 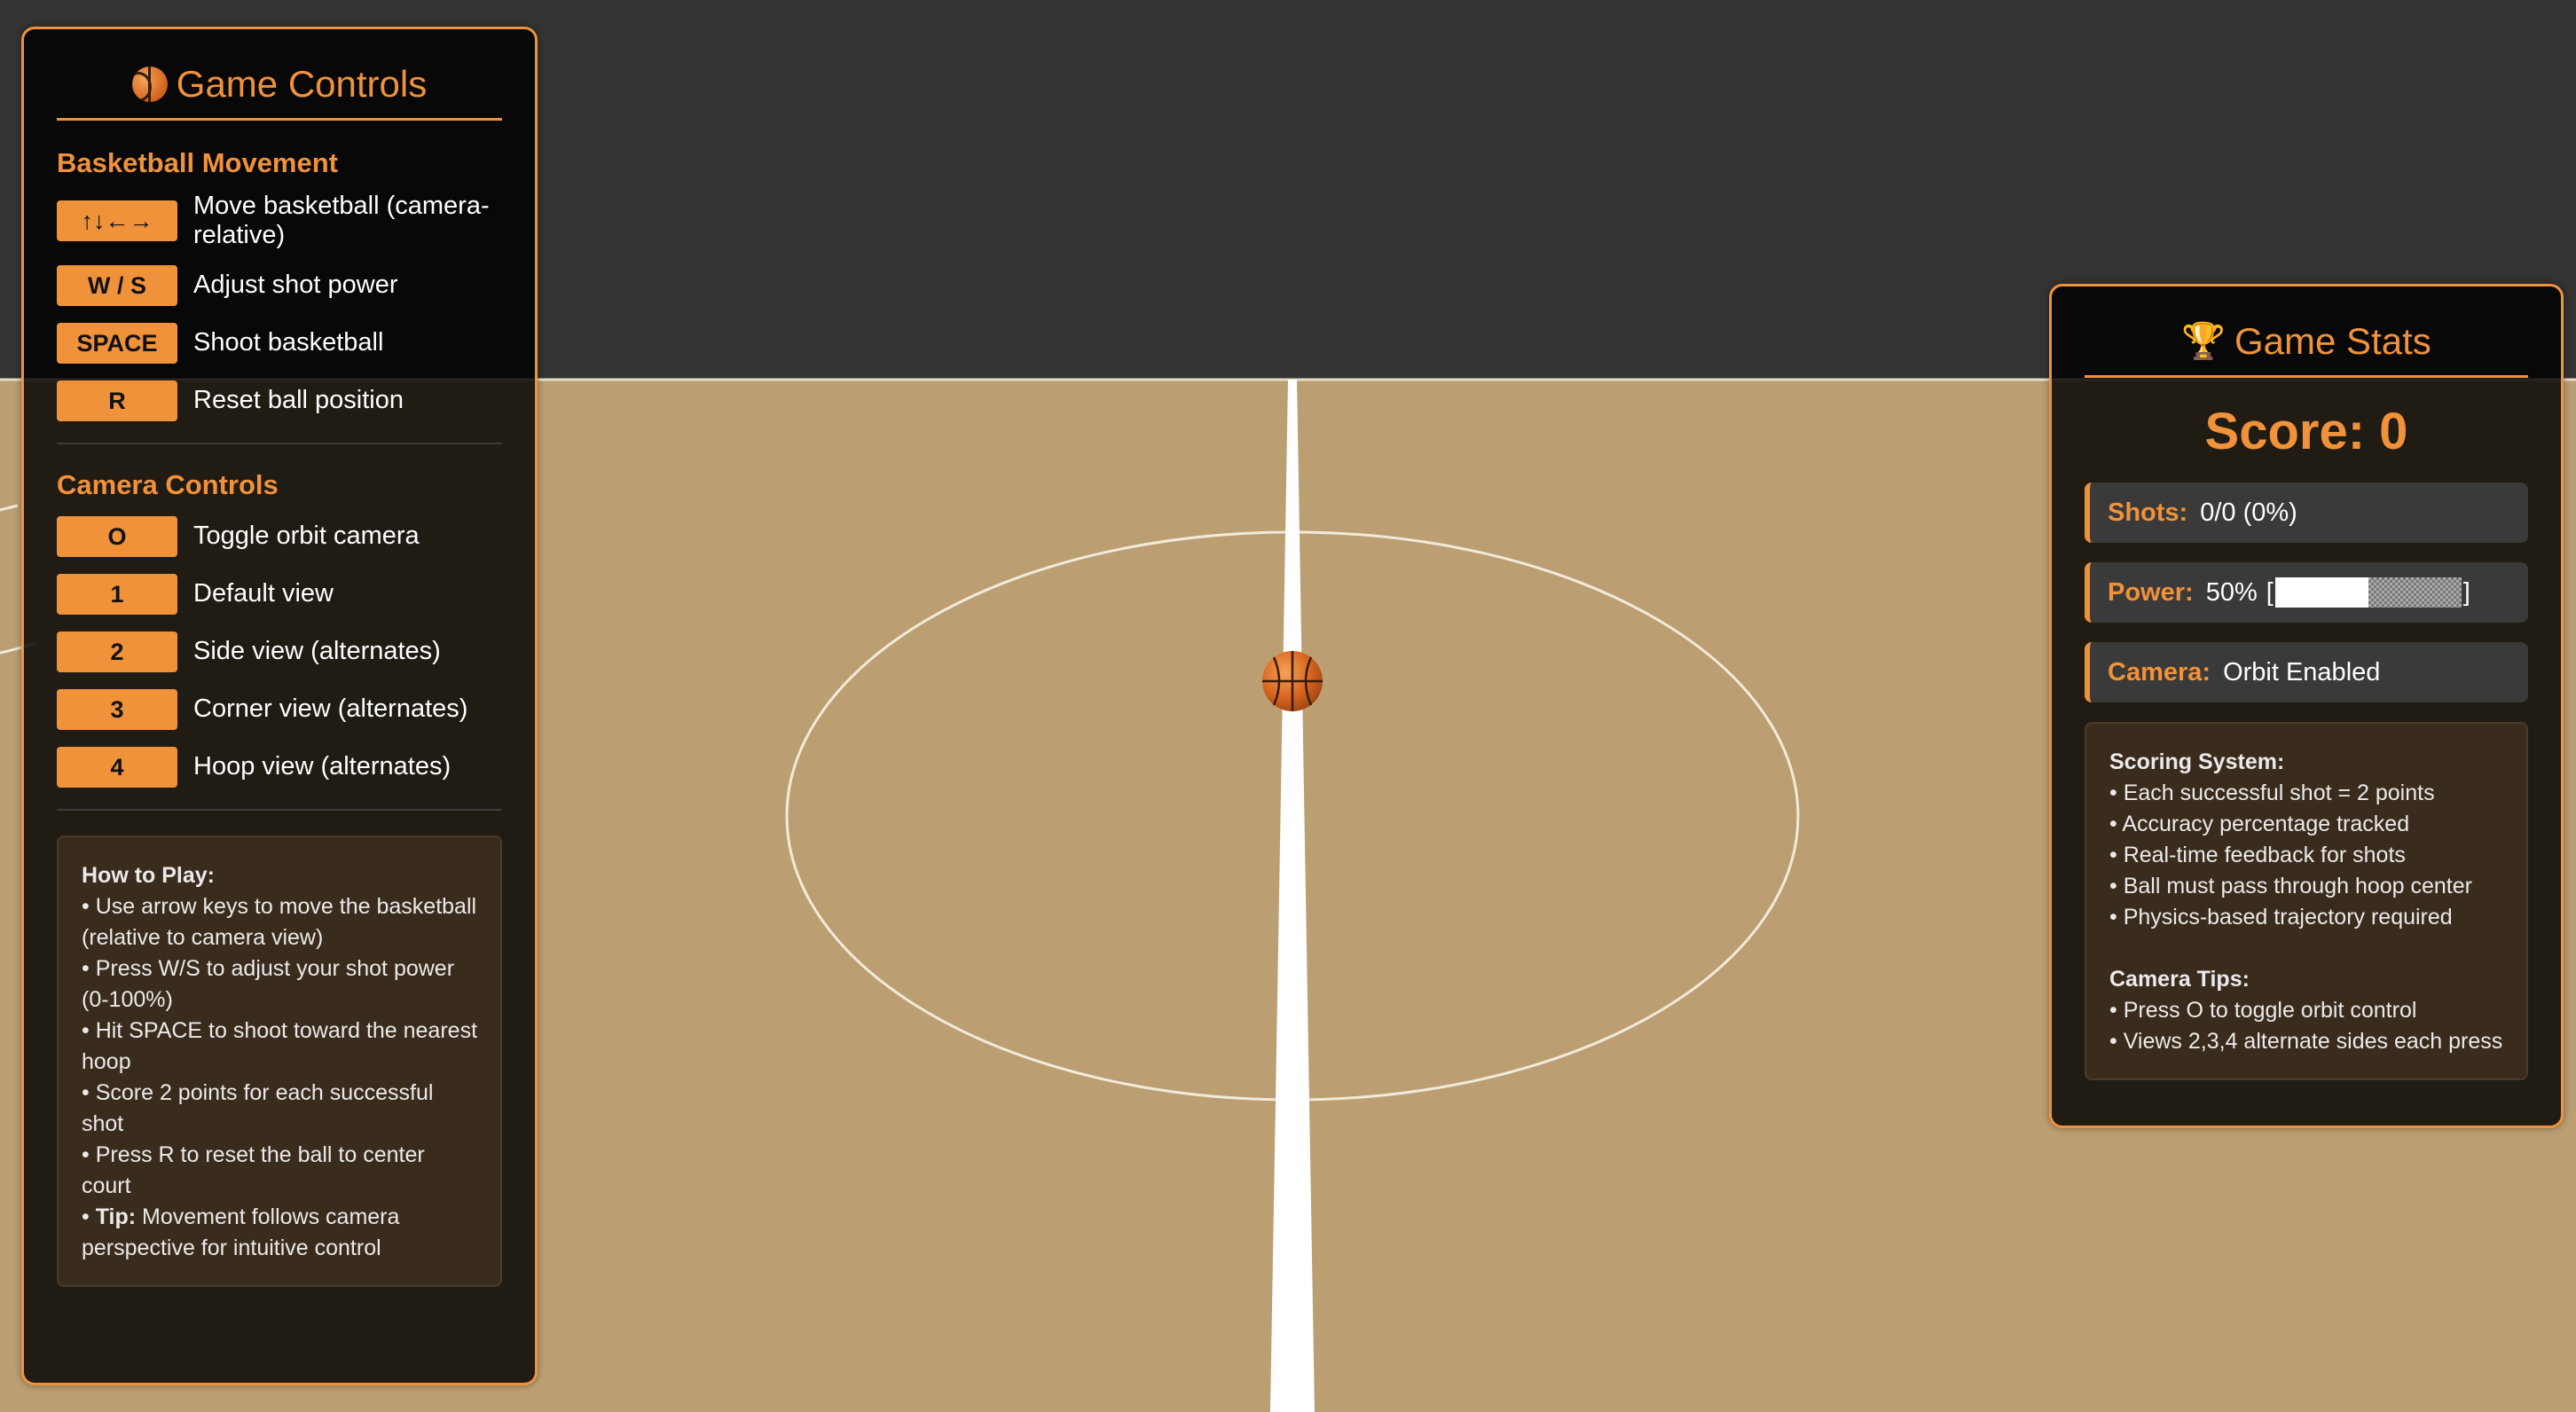 What do you see at coordinates (117, 220) in the screenshot?
I see `key-arrows: ↑↓←→` at bounding box center [117, 220].